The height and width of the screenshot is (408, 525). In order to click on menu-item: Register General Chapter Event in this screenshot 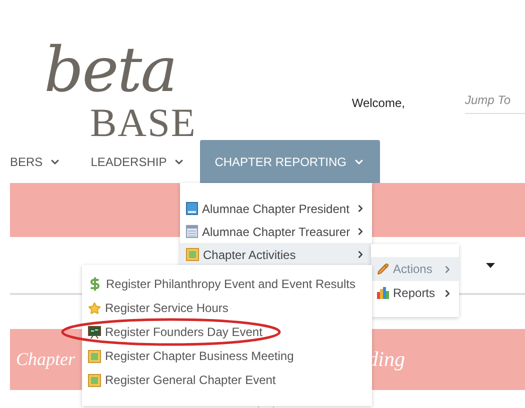, I will do `click(227, 380)`.